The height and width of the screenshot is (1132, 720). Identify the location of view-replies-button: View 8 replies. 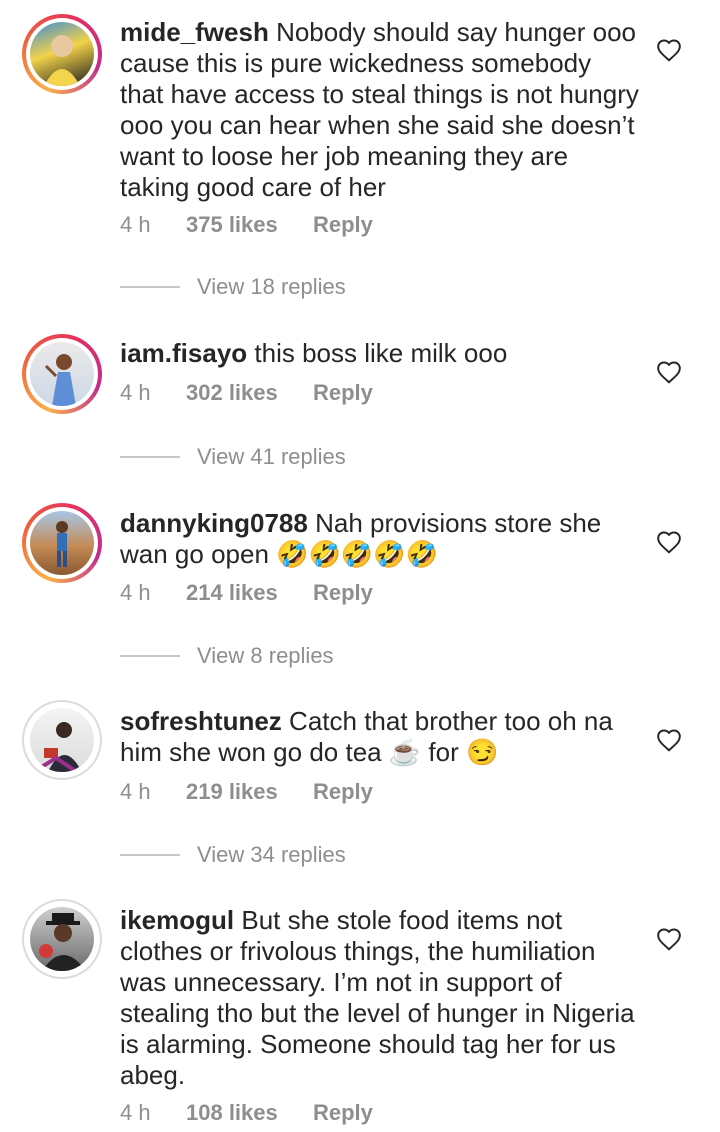
(227, 656).